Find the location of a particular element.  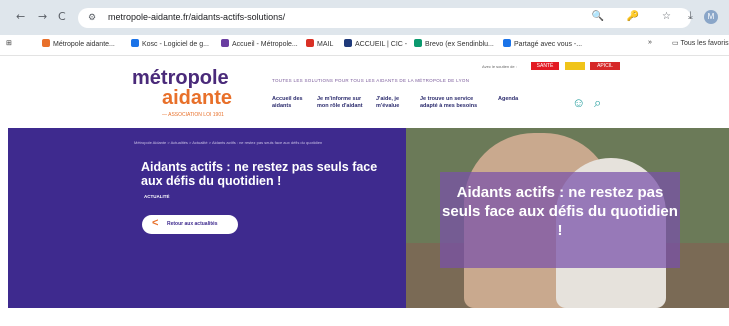

category-tag: ACTUALITÉ is located at coordinates (157, 196).